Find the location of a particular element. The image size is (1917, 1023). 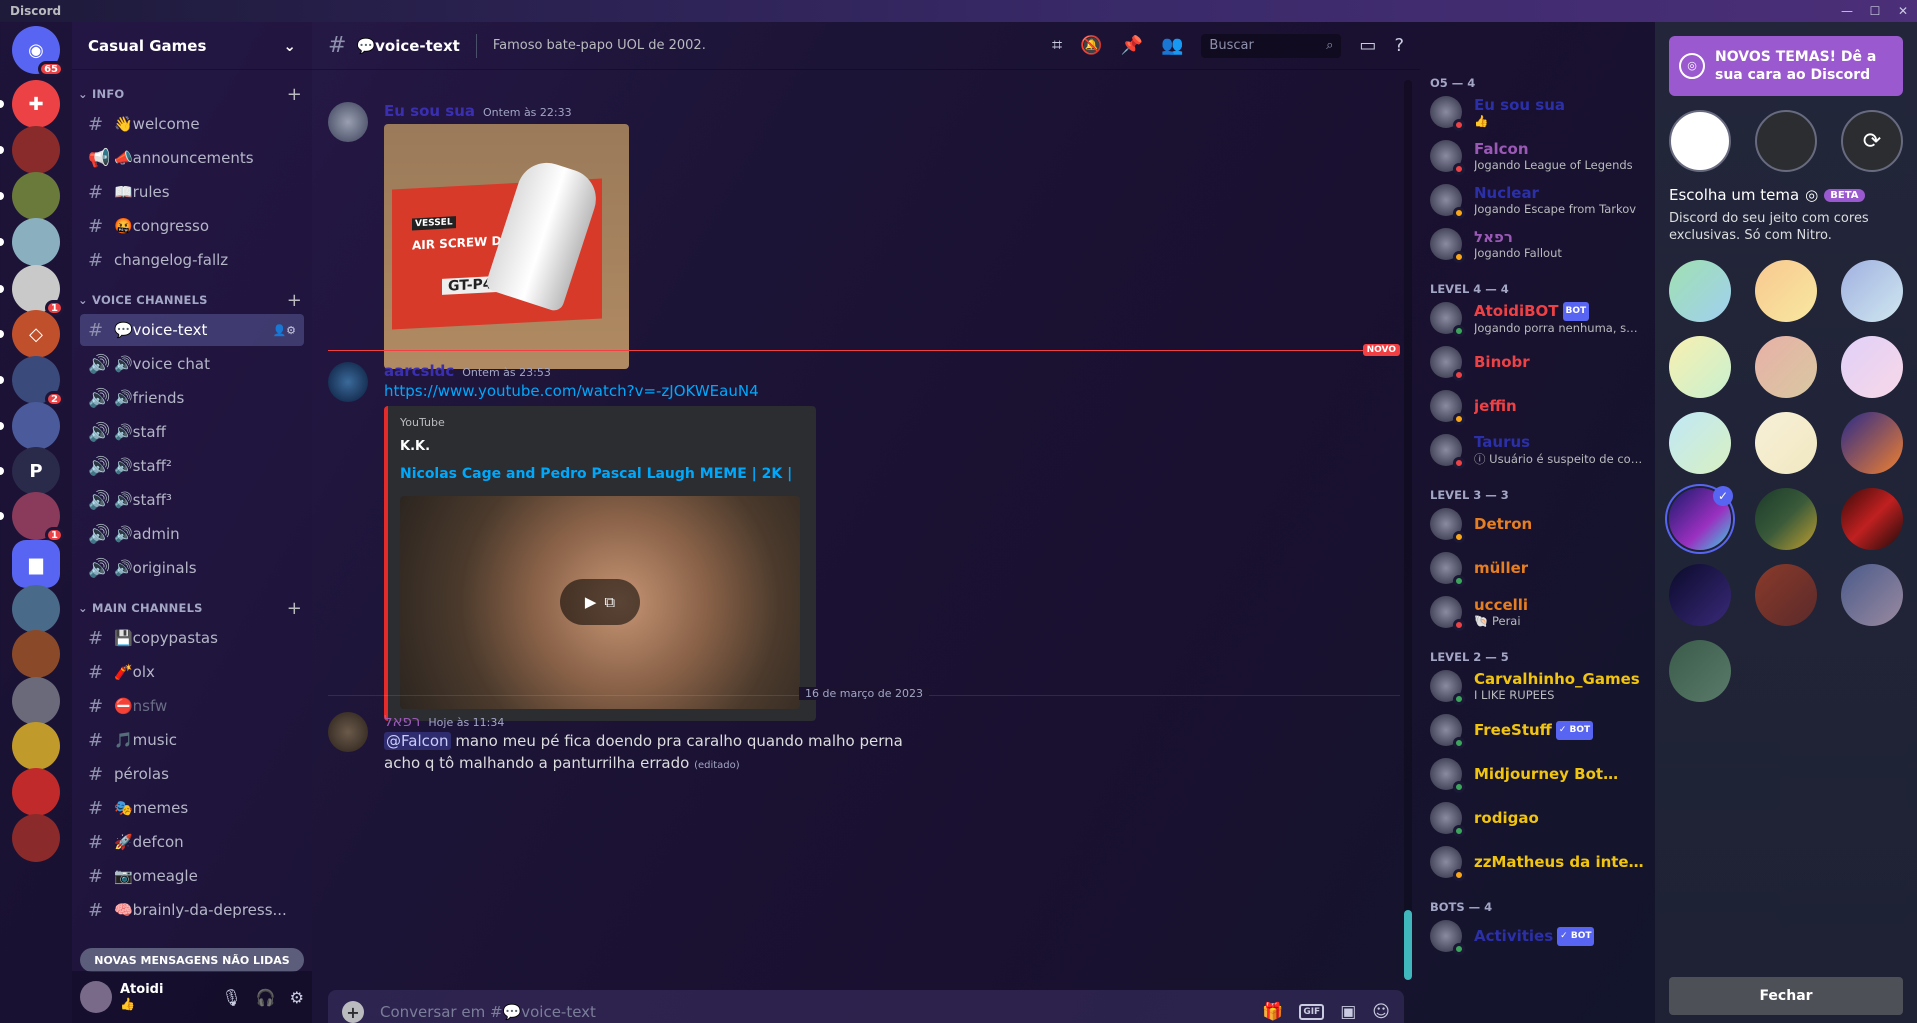

help-icon: ? is located at coordinates (1399, 45).